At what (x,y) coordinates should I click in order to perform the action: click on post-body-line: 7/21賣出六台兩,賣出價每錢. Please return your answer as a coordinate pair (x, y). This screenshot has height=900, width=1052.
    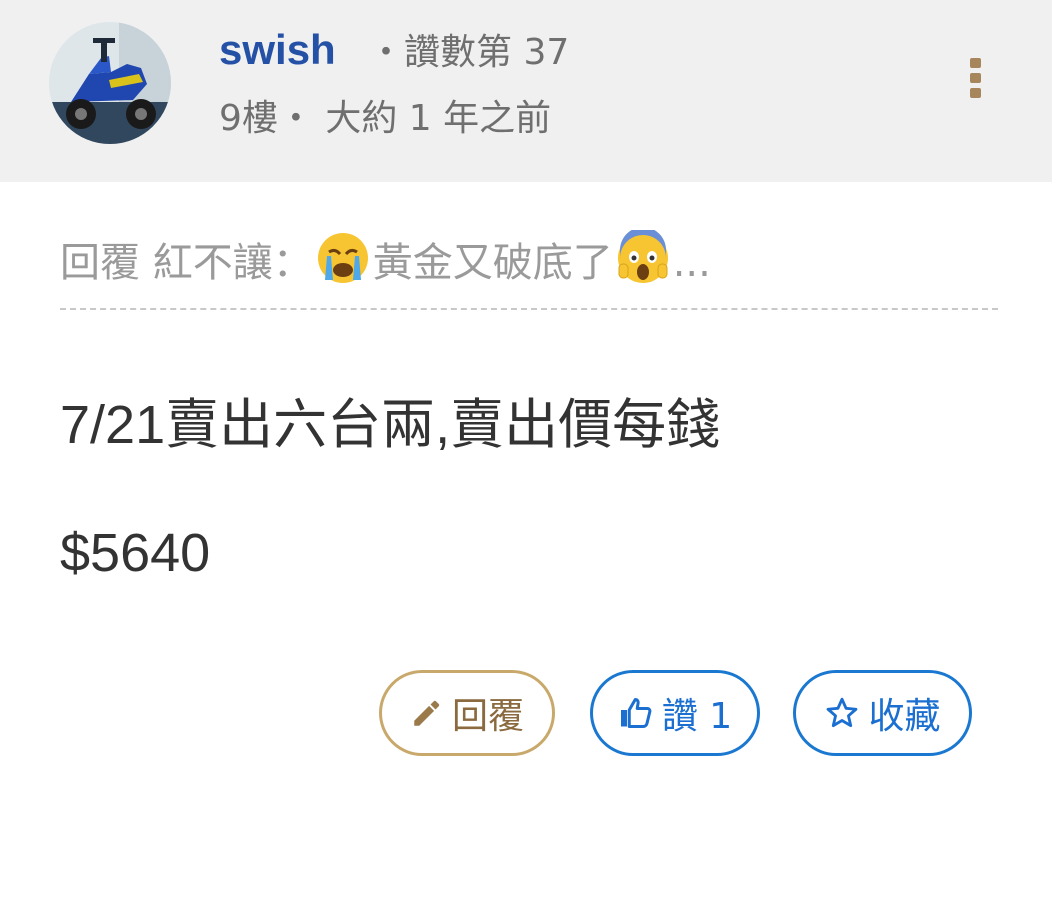
    Looking at the image, I should click on (390, 425).